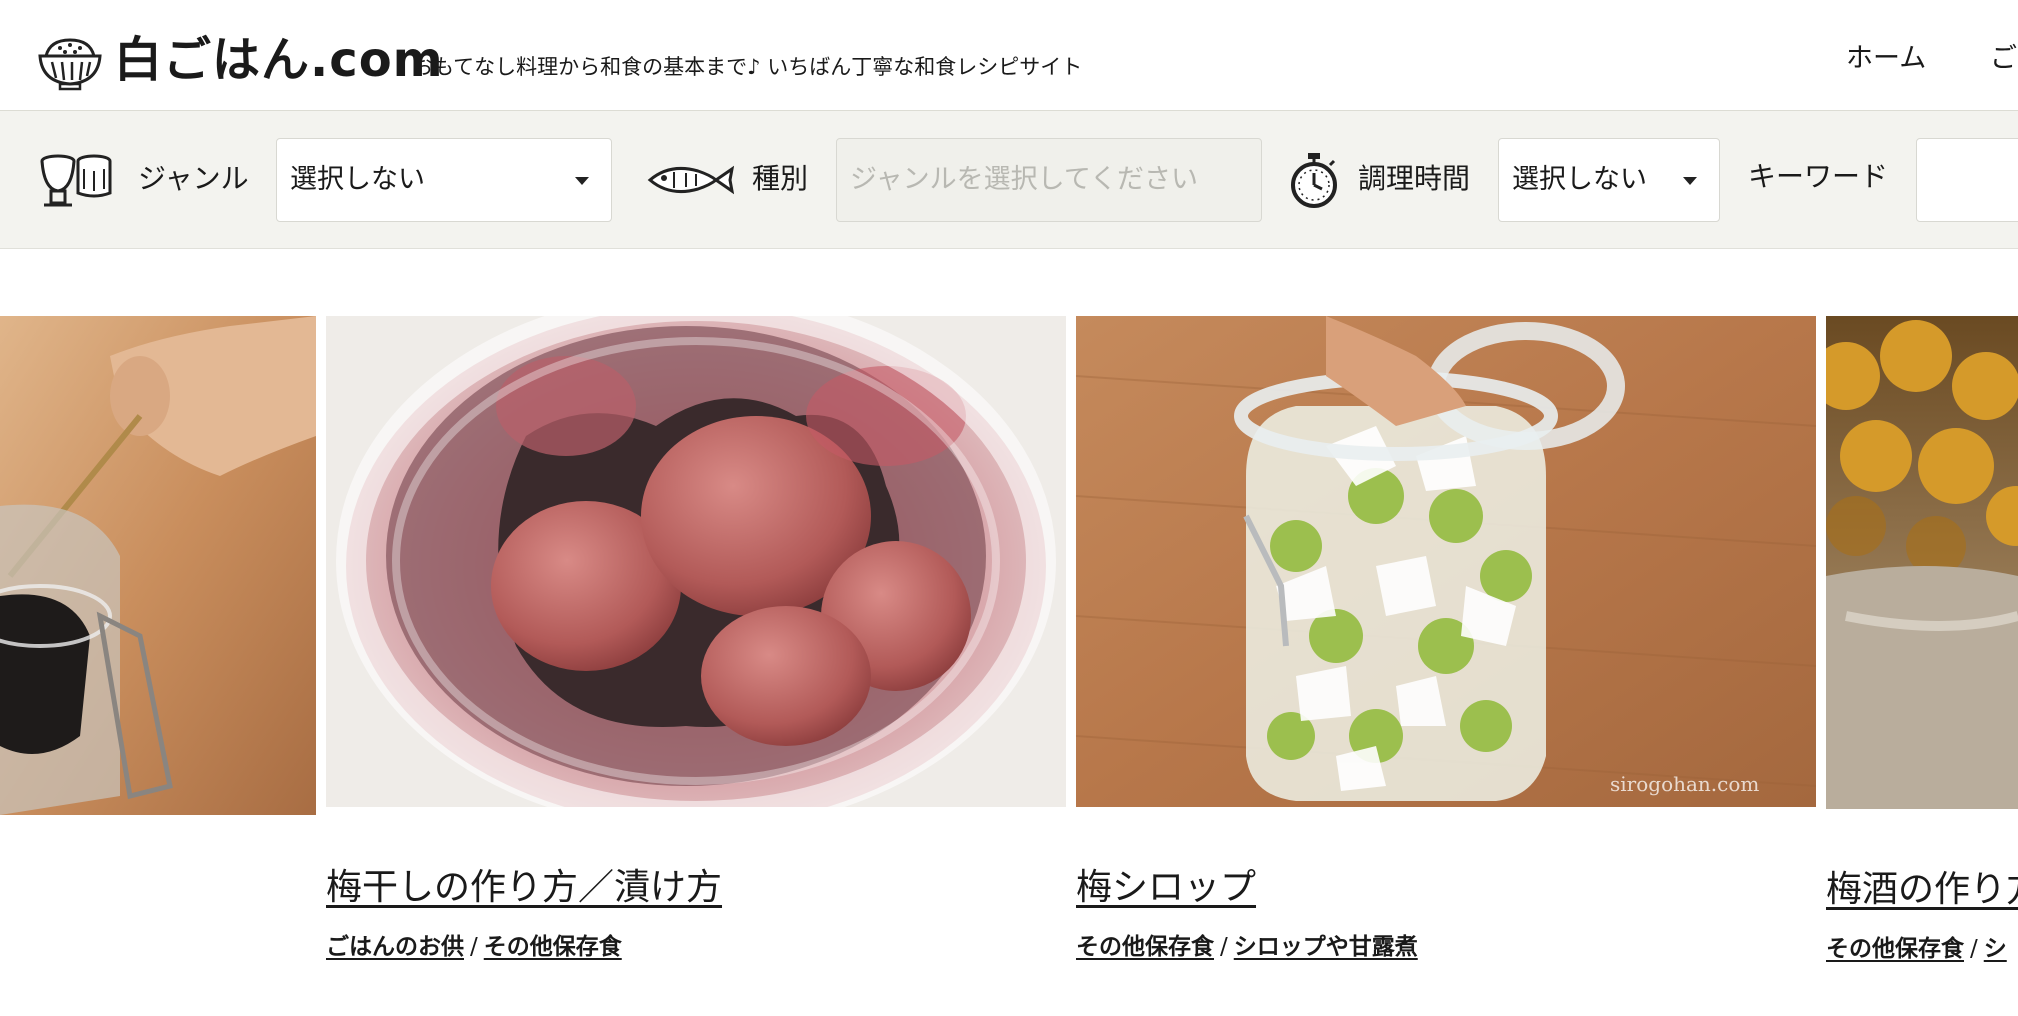 The image size is (2018, 1016). Describe the element at coordinates (1685, 784) in the screenshot. I see `photo-watermark: sirogohan.com` at that location.